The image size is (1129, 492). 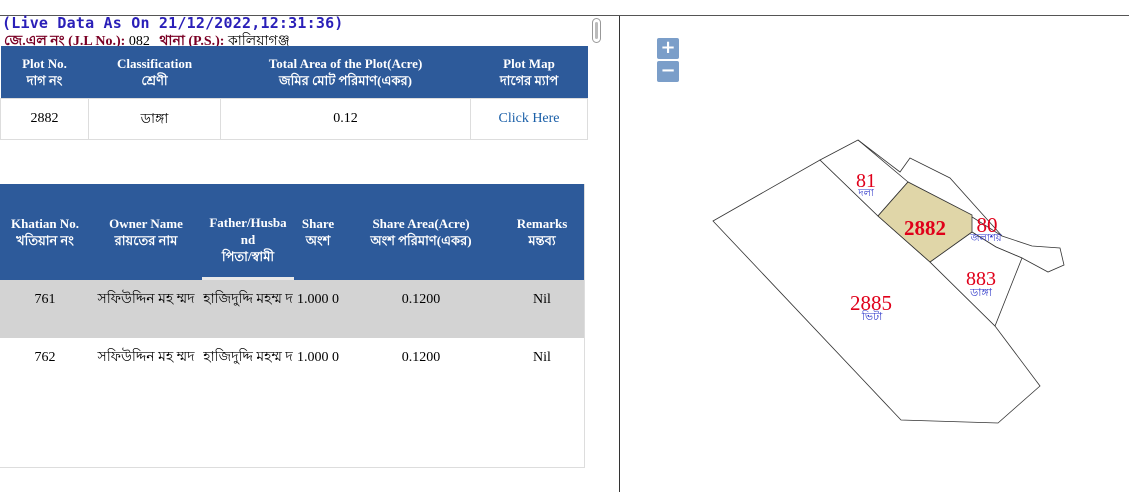 I want to click on table-row: 2882 ডাঙ্গা 0.12 Click Here, so click(x=294, y=119).